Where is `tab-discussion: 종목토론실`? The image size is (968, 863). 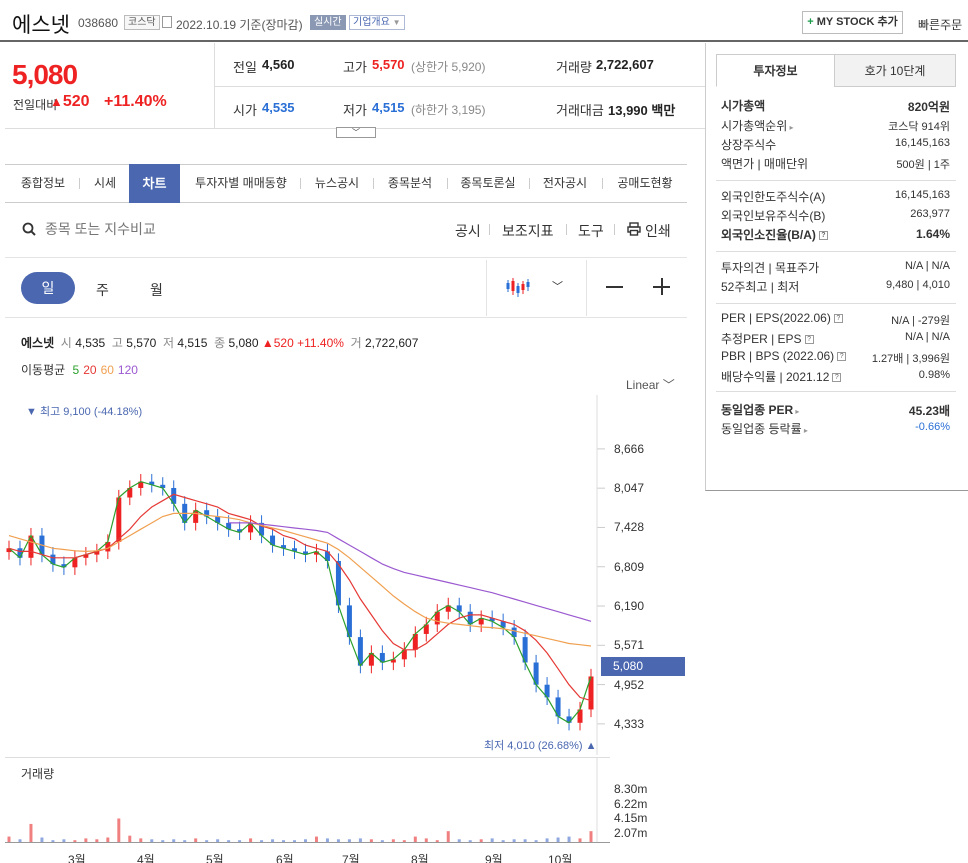
tab-discussion: 종목토론실 is located at coordinates (488, 183).